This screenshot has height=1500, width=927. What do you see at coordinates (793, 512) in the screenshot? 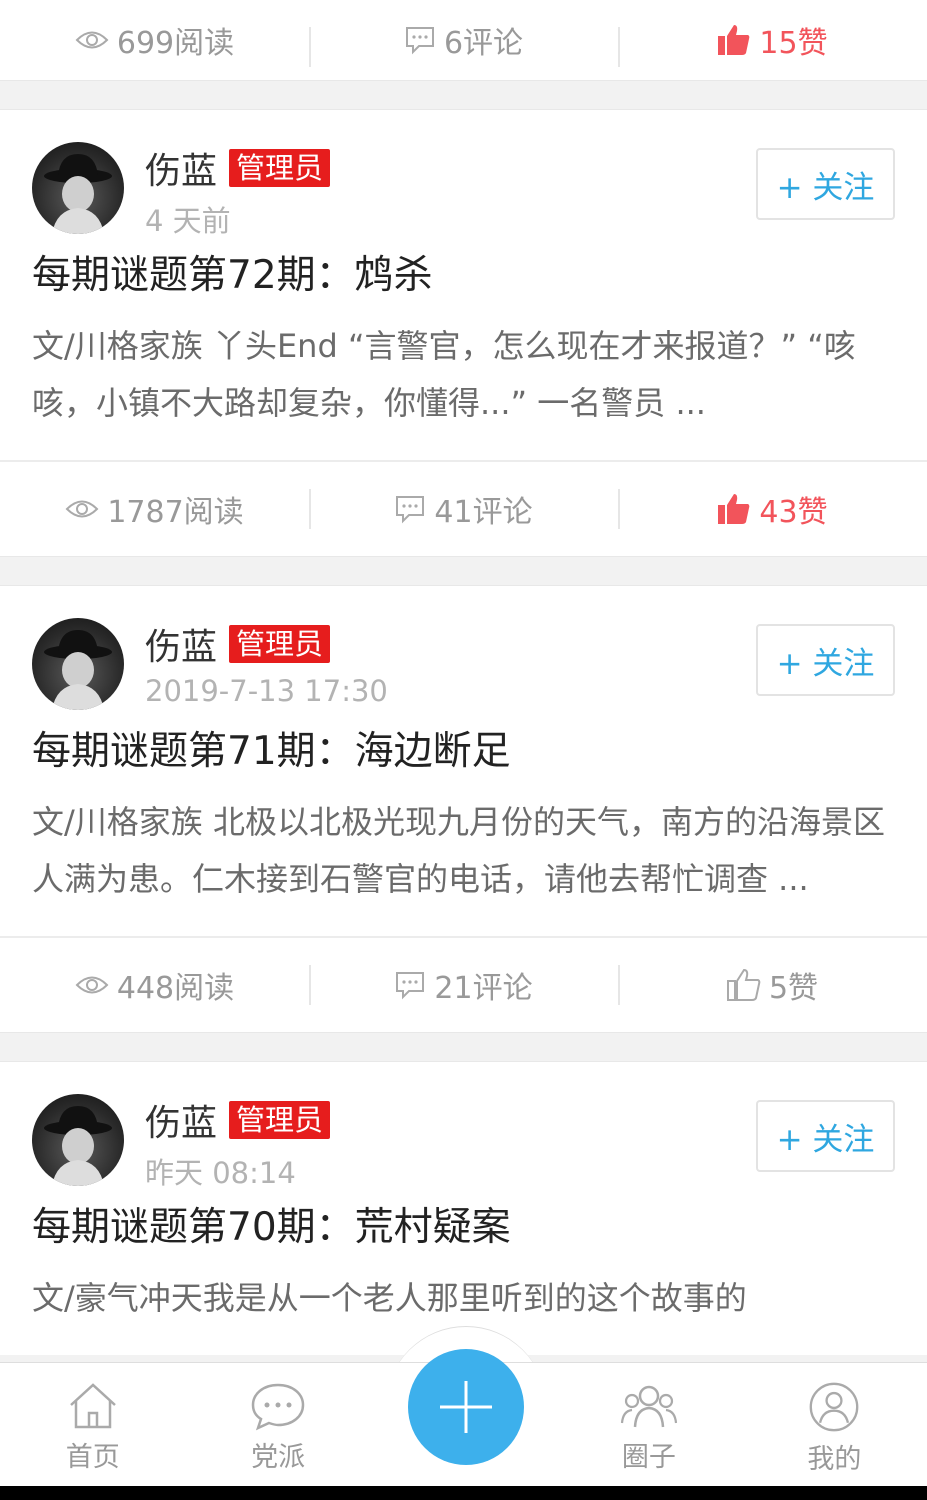
I see `likes-count: 43赞` at bounding box center [793, 512].